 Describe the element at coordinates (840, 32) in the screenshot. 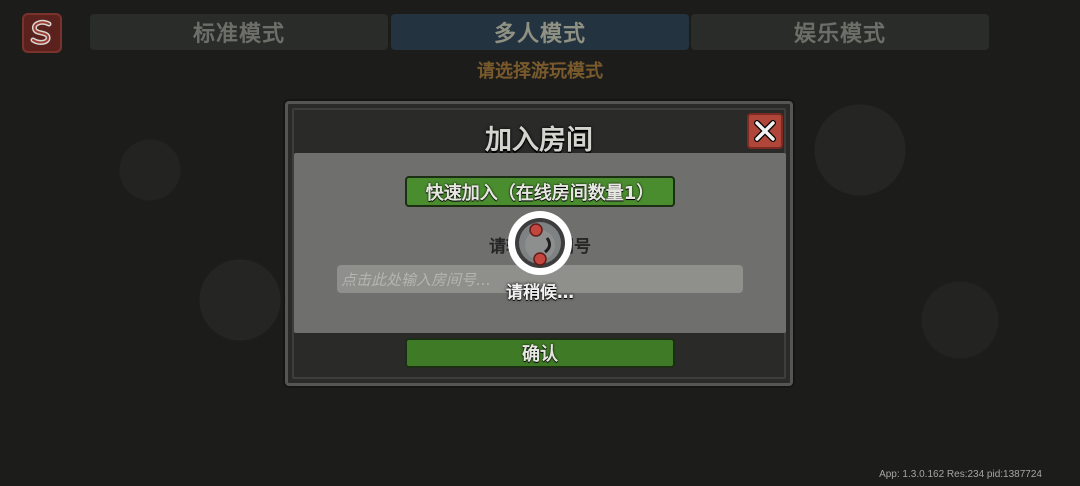

I see `tab-entertainment-mode: 娱乐模式` at that location.